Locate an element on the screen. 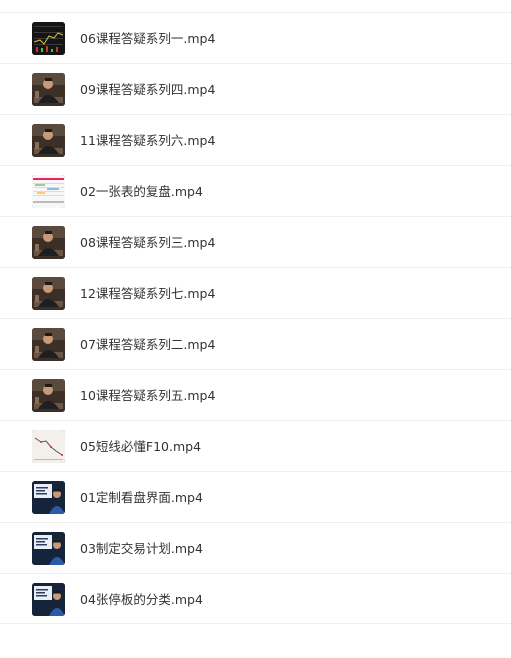  dark-chart-thumbnail is located at coordinates (48, 38).